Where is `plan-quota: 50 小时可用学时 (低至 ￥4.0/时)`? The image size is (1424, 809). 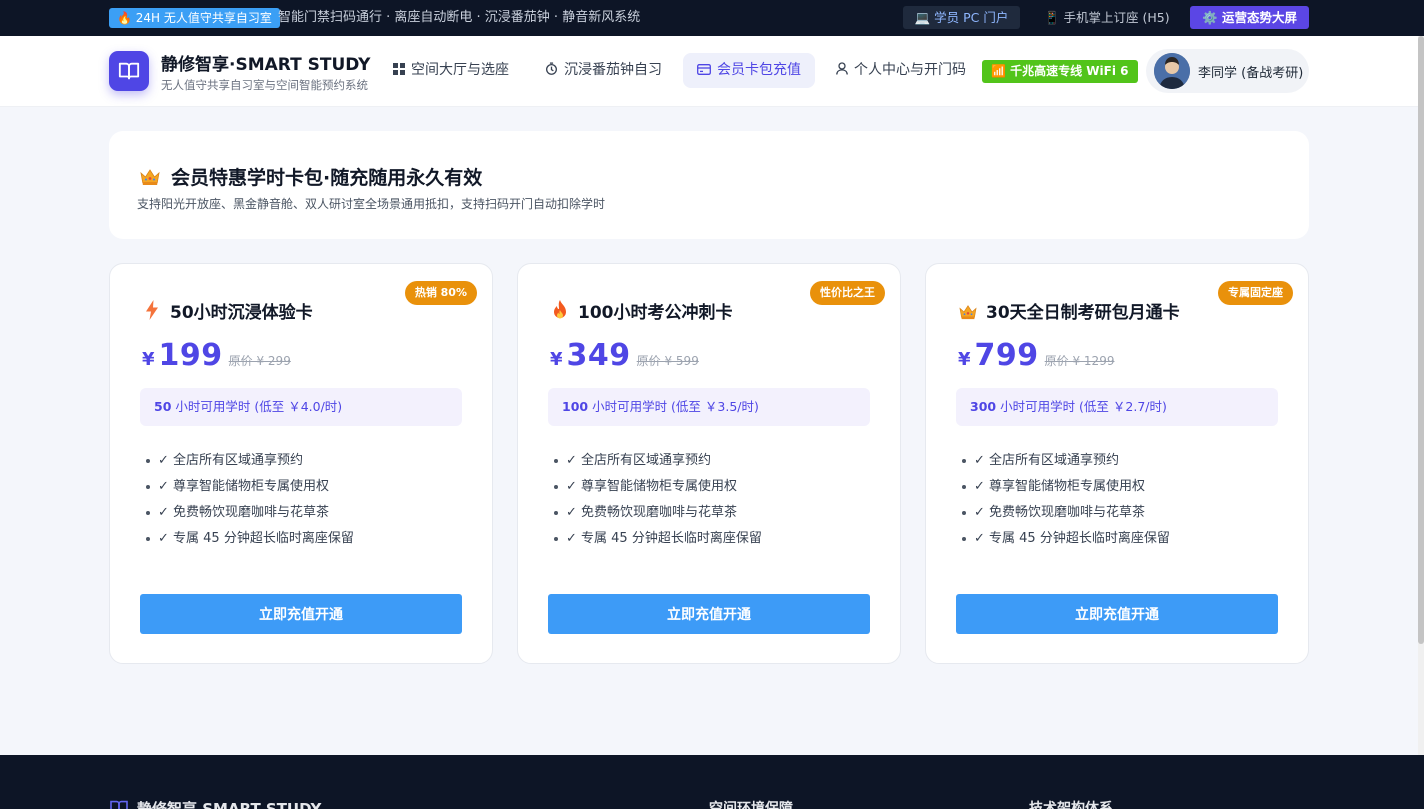
plan-quota: 50 小时可用学时 (低至 ￥4.0/时) is located at coordinates (301, 407).